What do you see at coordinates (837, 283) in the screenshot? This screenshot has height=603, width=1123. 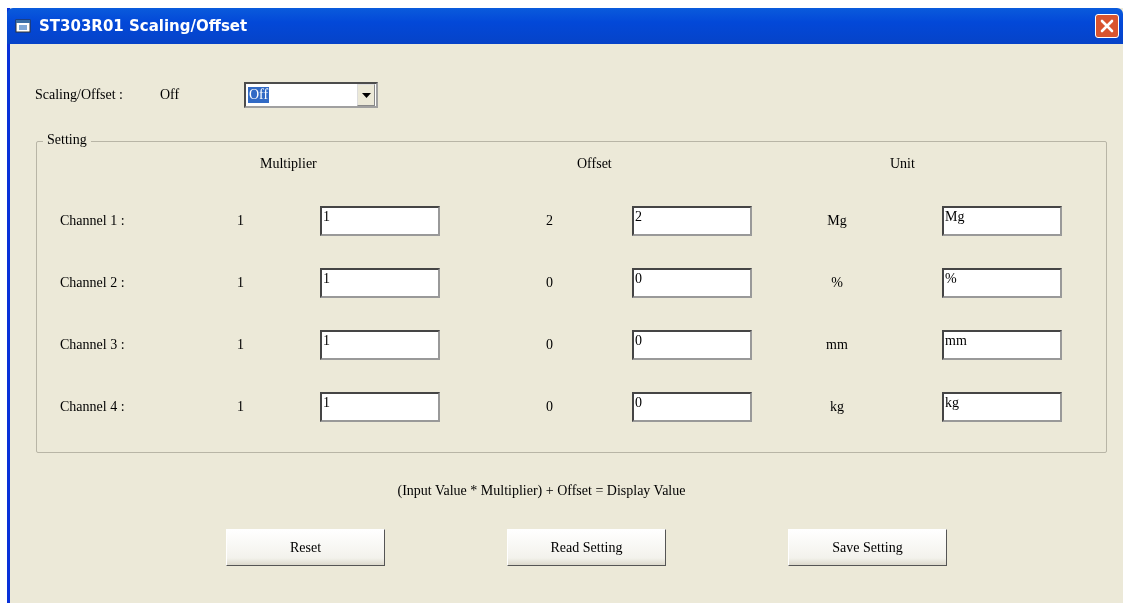 I see `unit-value: %` at bounding box center [837, 283].